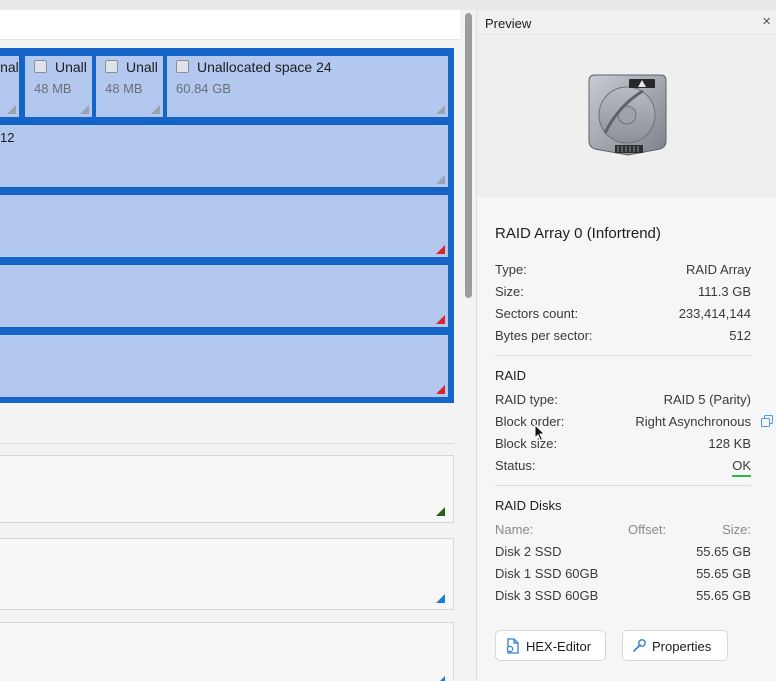  What do you see at coordinates (238, 5) in the screenshot?
I see `top-strip` at bounding box center [238, 5].